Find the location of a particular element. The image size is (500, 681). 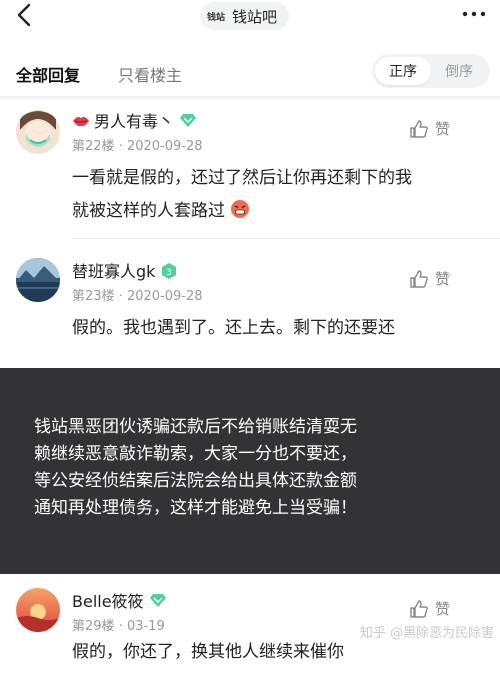

lips-icon is located at coordinates (81, 120).